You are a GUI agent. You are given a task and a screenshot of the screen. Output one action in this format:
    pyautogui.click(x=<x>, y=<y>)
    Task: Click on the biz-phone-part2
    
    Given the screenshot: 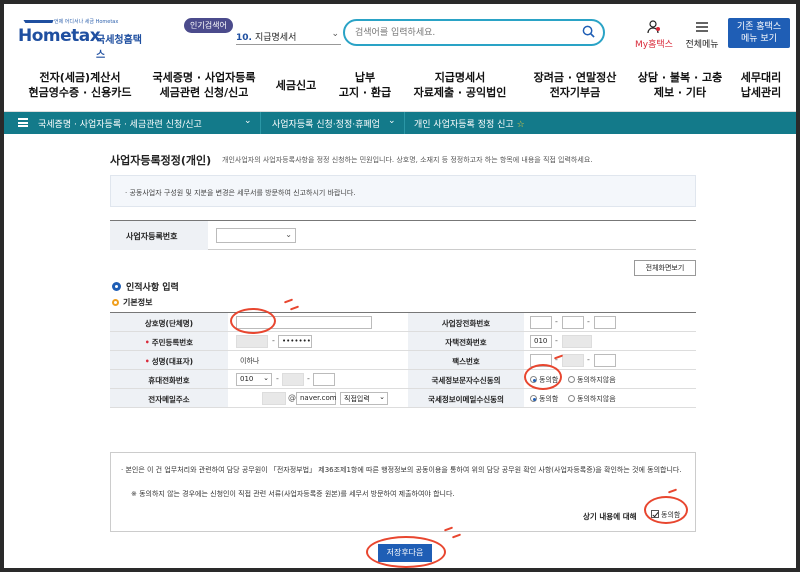 What is the action you would take?
    pyautogui.click(x=573, y=322)
    